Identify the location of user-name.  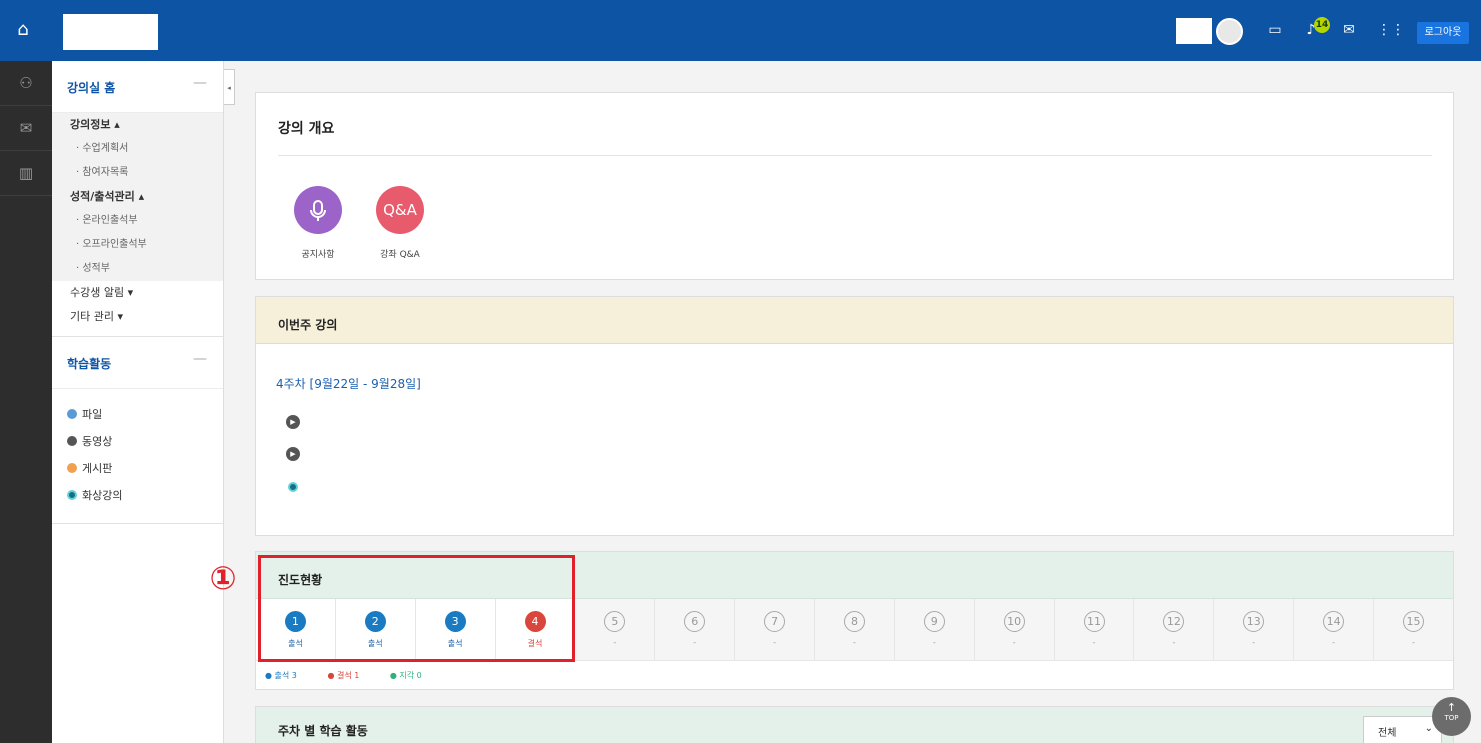
(1194, 31).